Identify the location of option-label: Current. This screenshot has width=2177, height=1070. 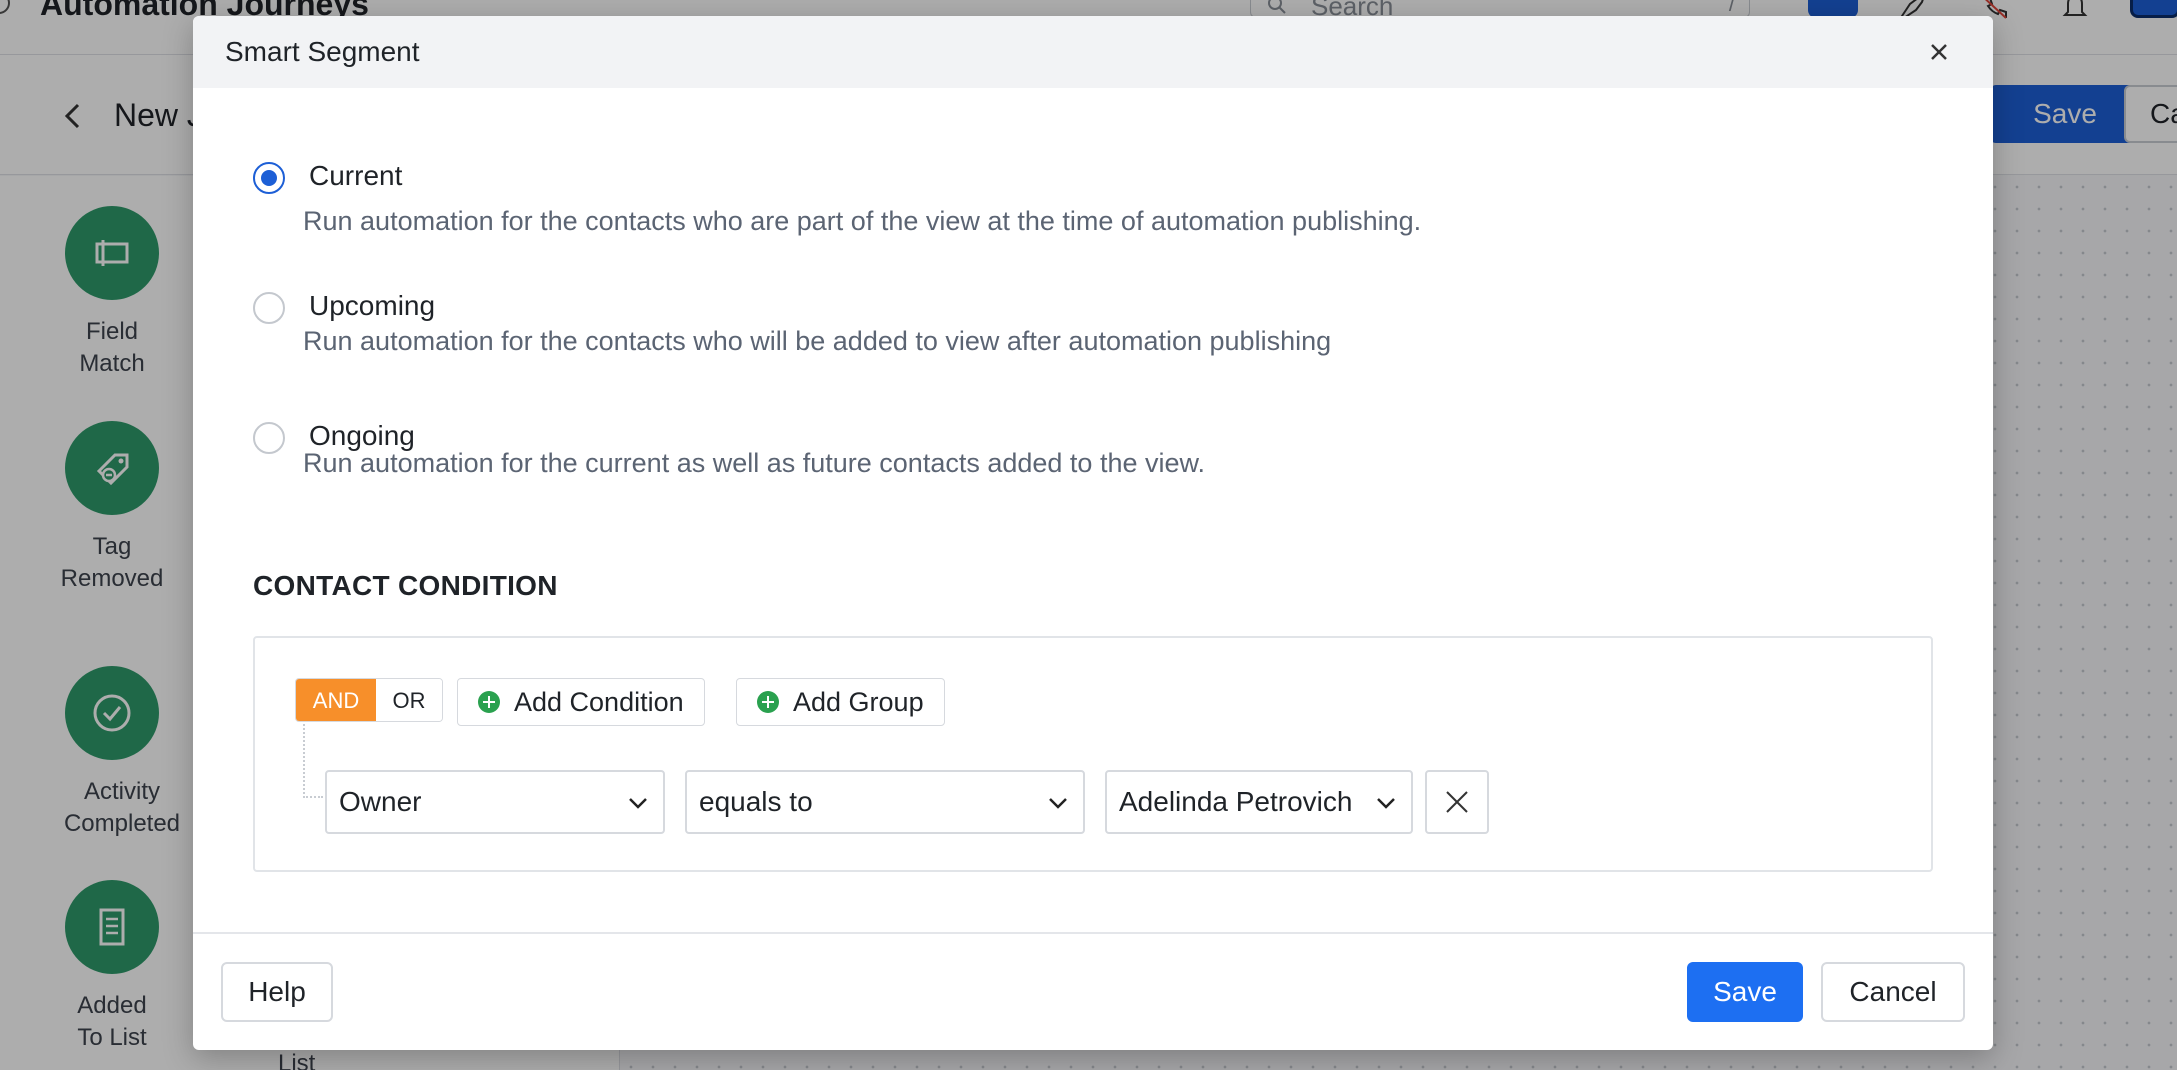
(356, 175).